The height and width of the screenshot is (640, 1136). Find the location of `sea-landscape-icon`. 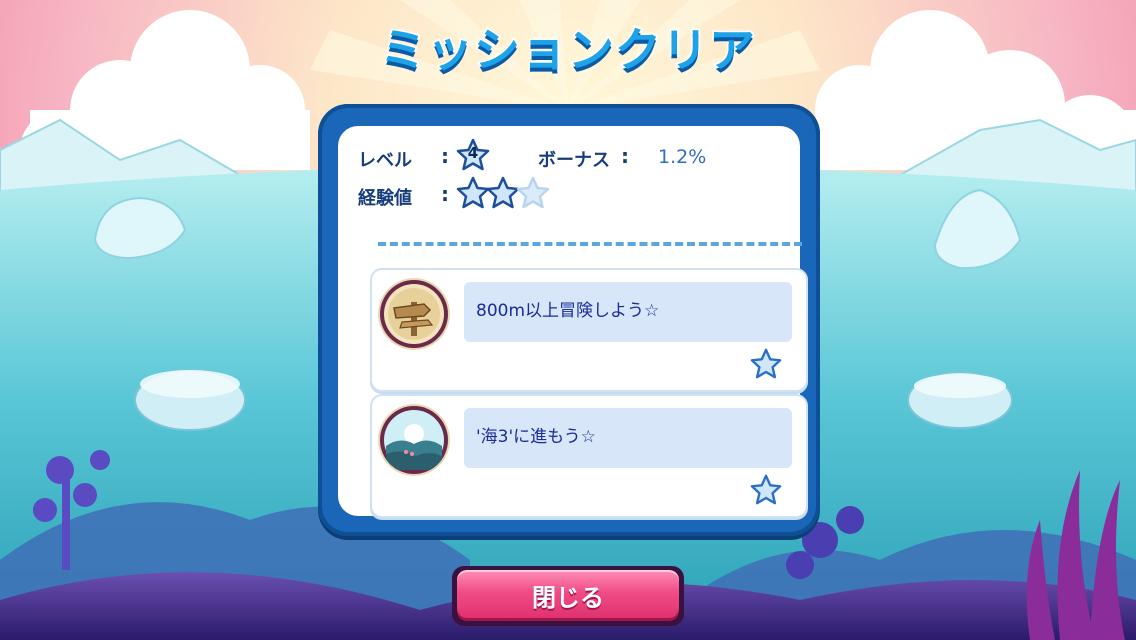

sea-landscape-icon is located at coordinates (414, 440).